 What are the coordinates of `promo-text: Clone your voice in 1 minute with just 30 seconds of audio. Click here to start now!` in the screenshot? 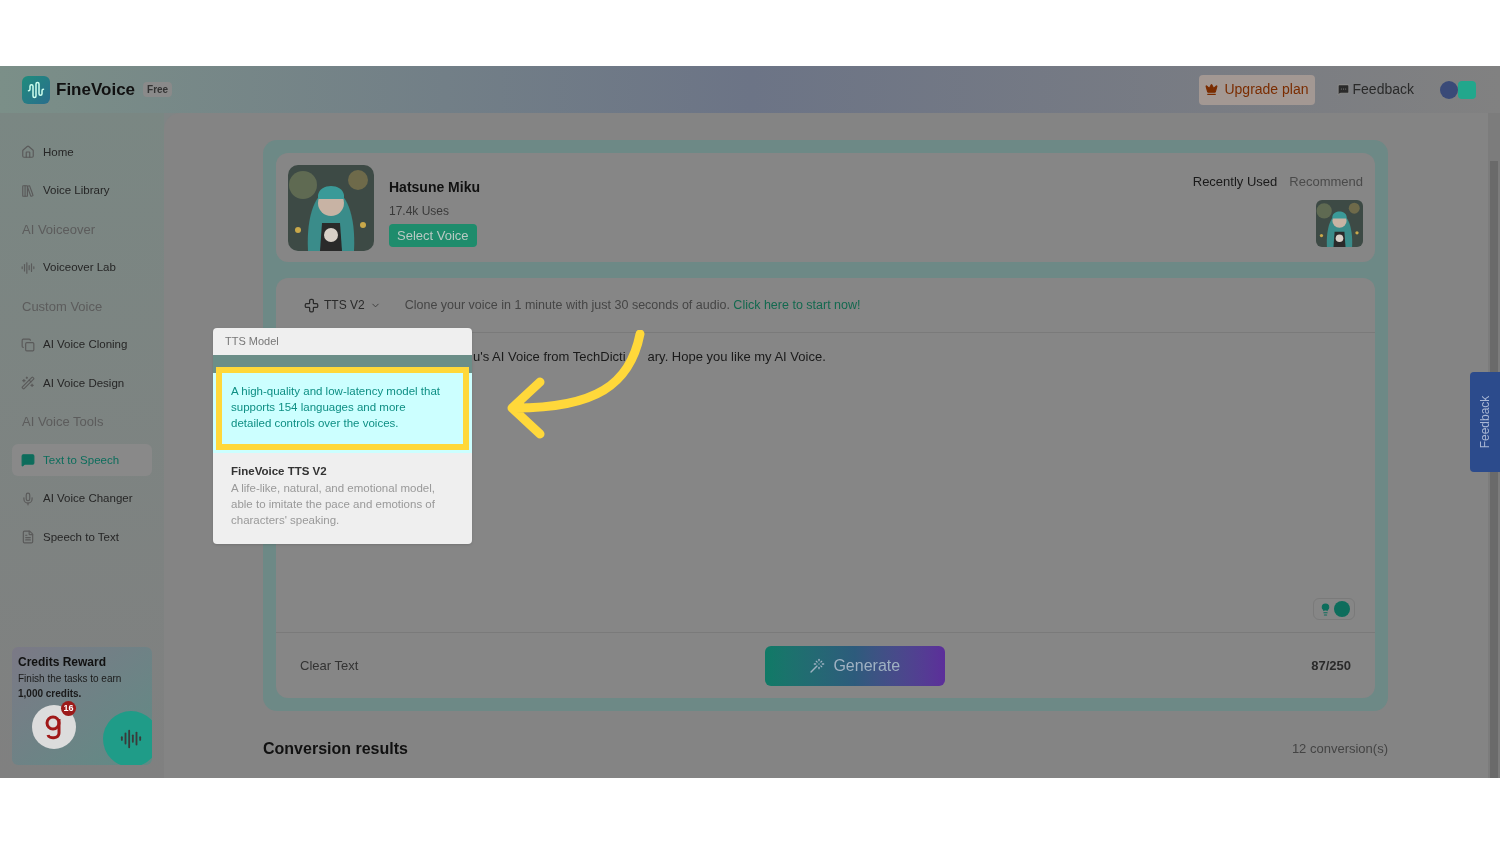 It's located at (632, 305).